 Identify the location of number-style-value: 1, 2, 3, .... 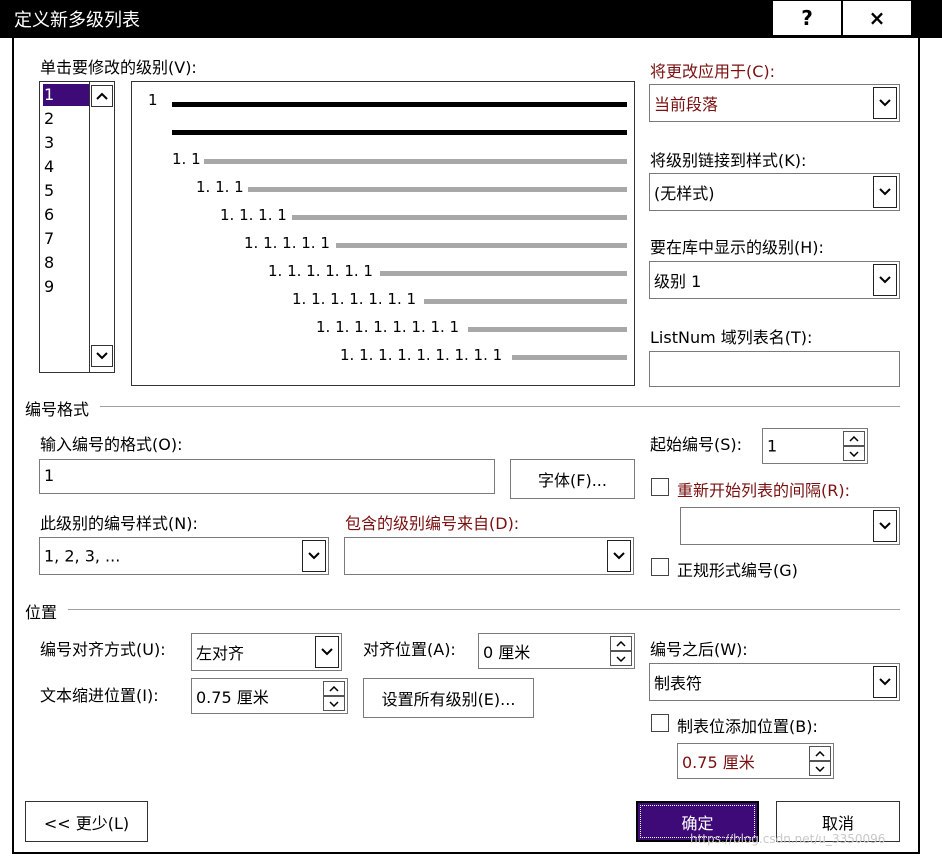
(82, 556).